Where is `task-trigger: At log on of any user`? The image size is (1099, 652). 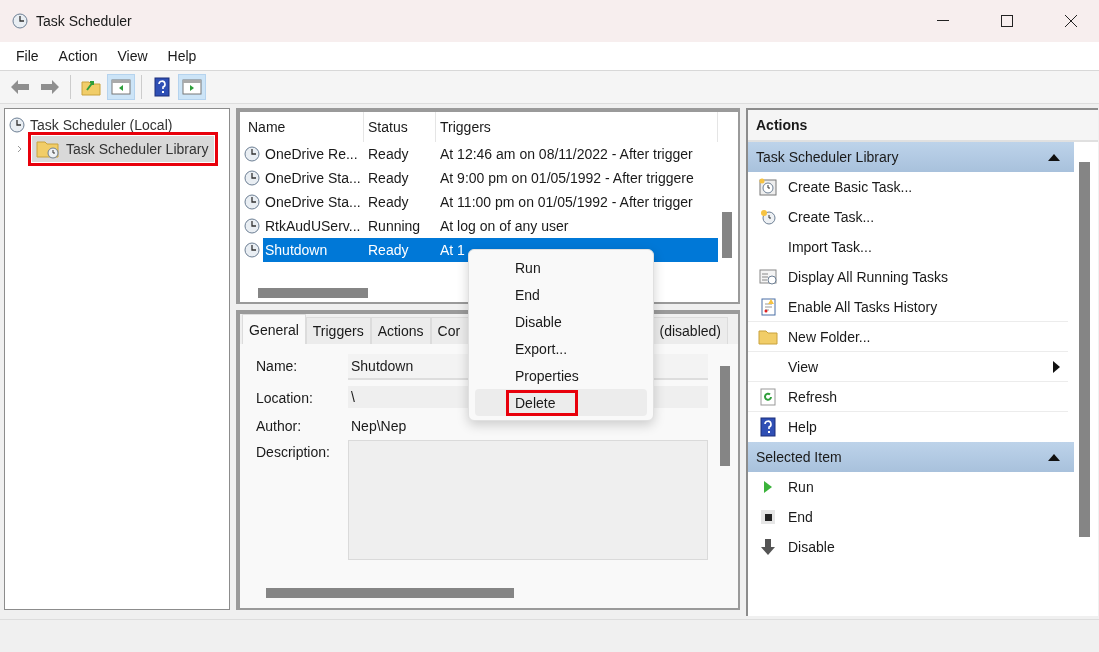 task-trigger: At log on of any user is located at coordinates (504, 226).